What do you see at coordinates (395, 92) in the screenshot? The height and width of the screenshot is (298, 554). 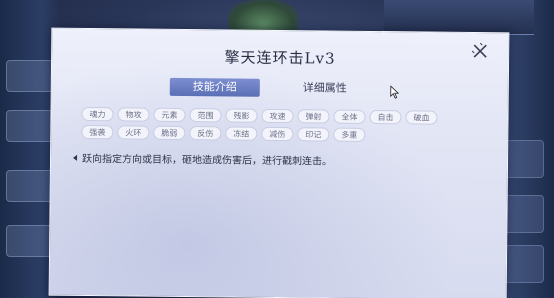 I see `mouse-cursor-icon` at bounding box center [395, 92].